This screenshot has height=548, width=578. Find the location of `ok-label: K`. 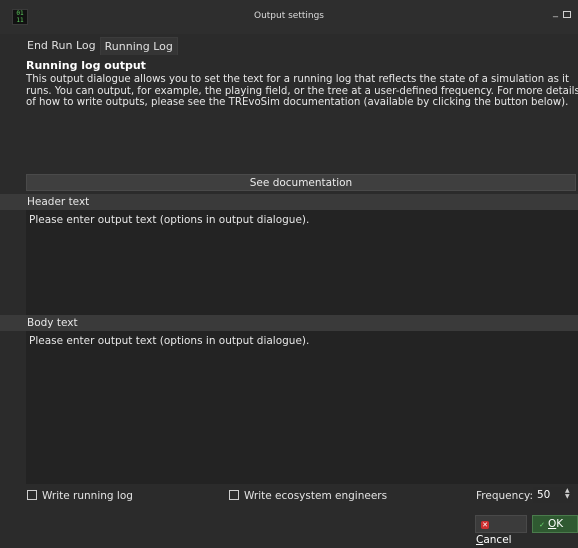

ok-label: K is located at coordinates (560, 524).